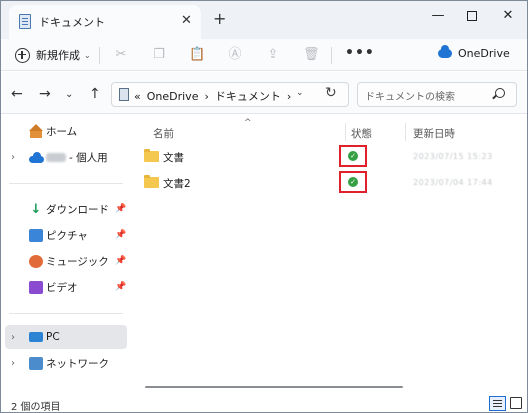  I want to click on home-icon, so click(36, 130).